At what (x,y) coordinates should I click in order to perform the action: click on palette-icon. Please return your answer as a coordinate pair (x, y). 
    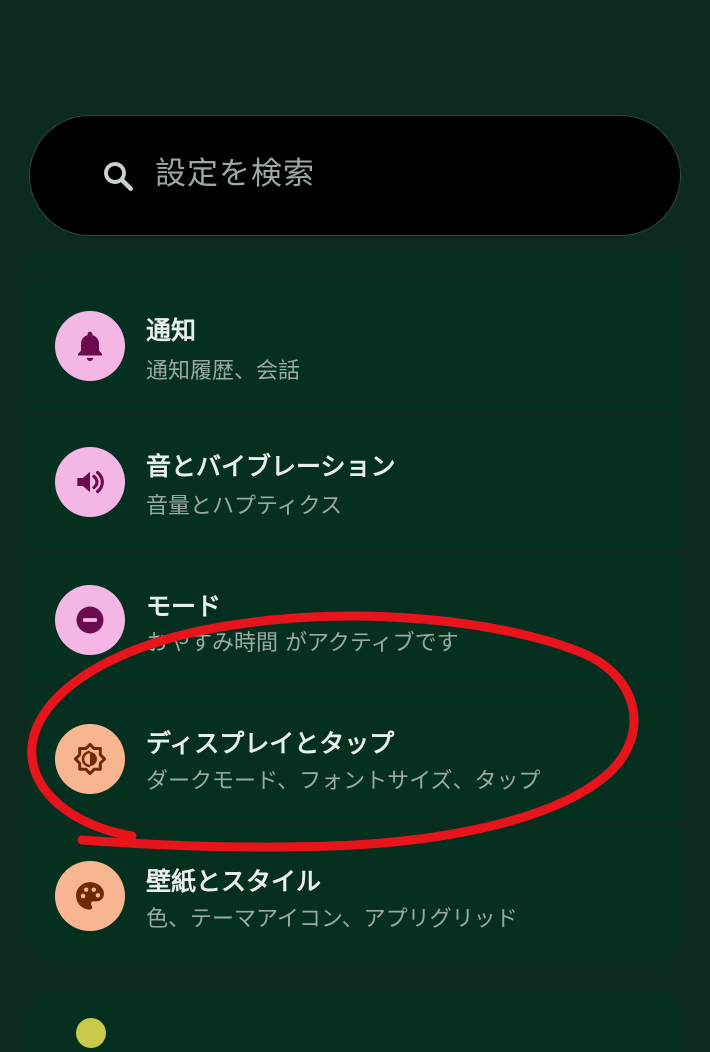
    Looking at the image, I should click on (90, 896).